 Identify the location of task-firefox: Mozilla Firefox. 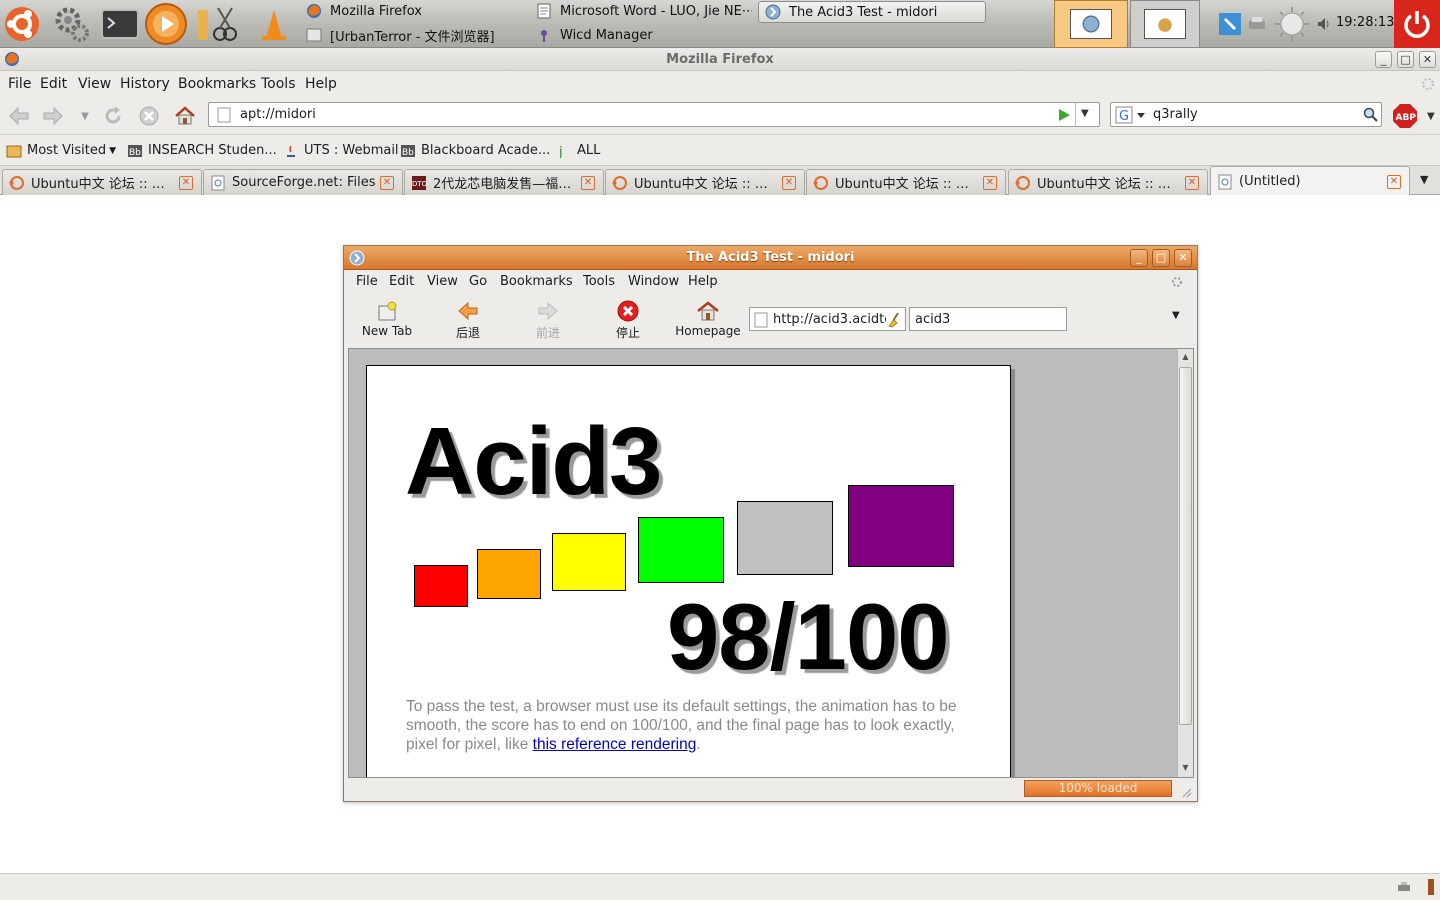
(415, 11).